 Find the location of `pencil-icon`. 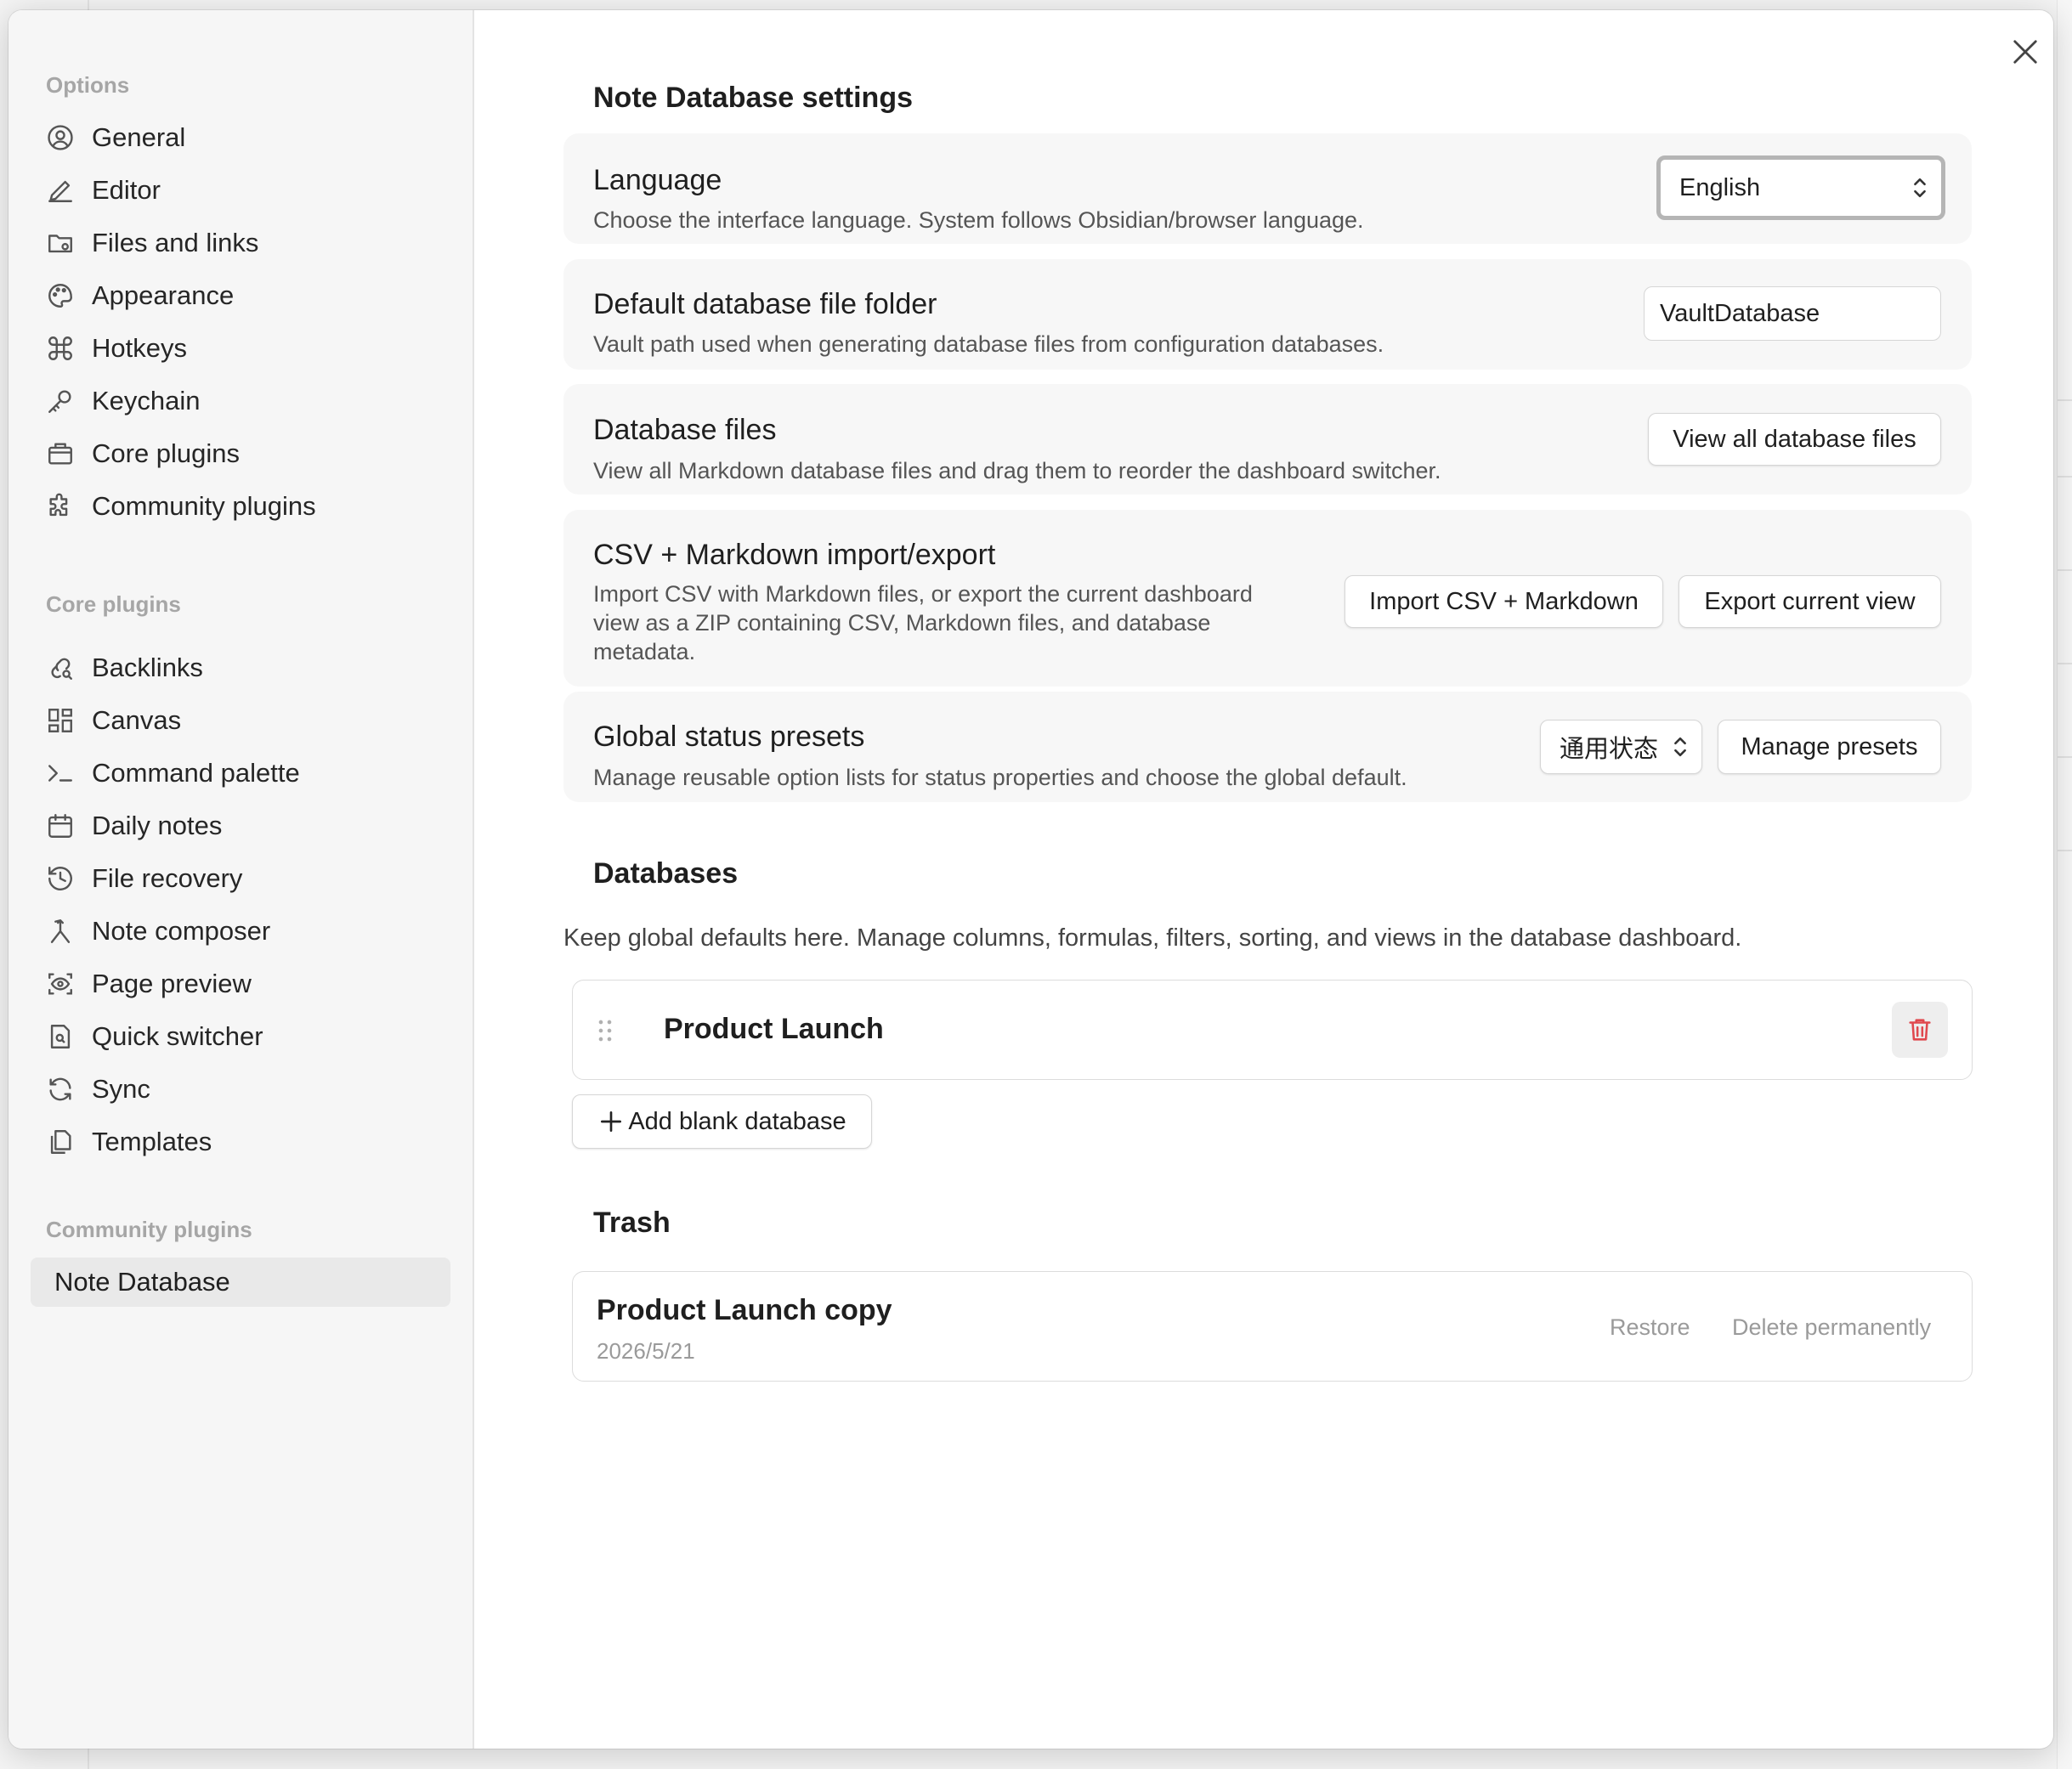

pencil-icon is located at coordinates (60, 190).